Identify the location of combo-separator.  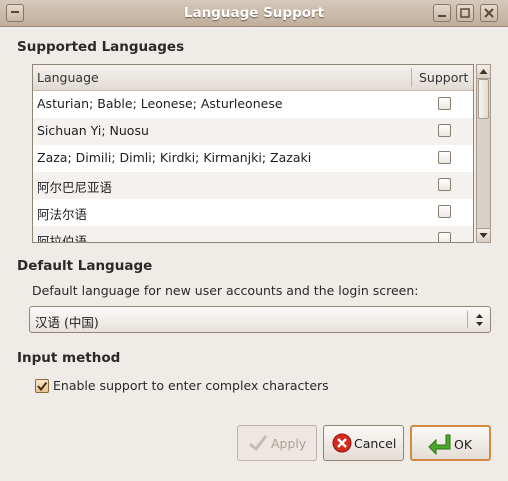
(467, 319).